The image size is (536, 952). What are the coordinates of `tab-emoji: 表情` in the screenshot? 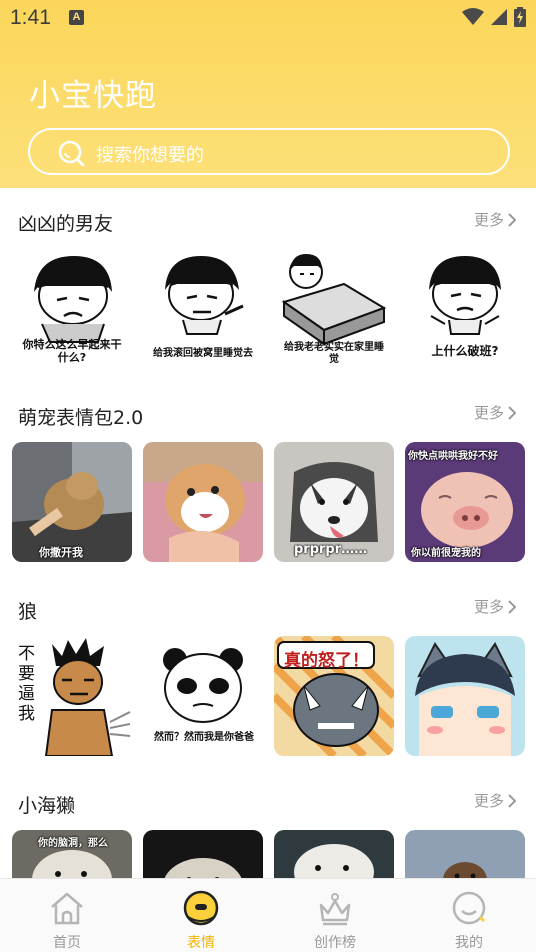 It's located at (201, 918).